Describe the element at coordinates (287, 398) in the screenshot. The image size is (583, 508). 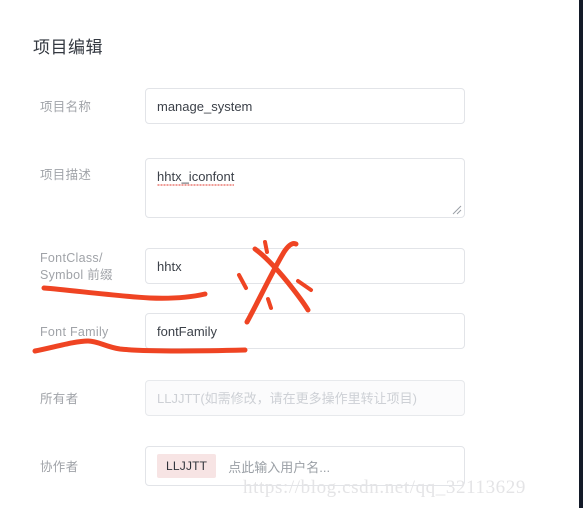
I see `input-owner-placeholder: LLJJTT(如需修改，请在更多操作里转让项目)` at that location.